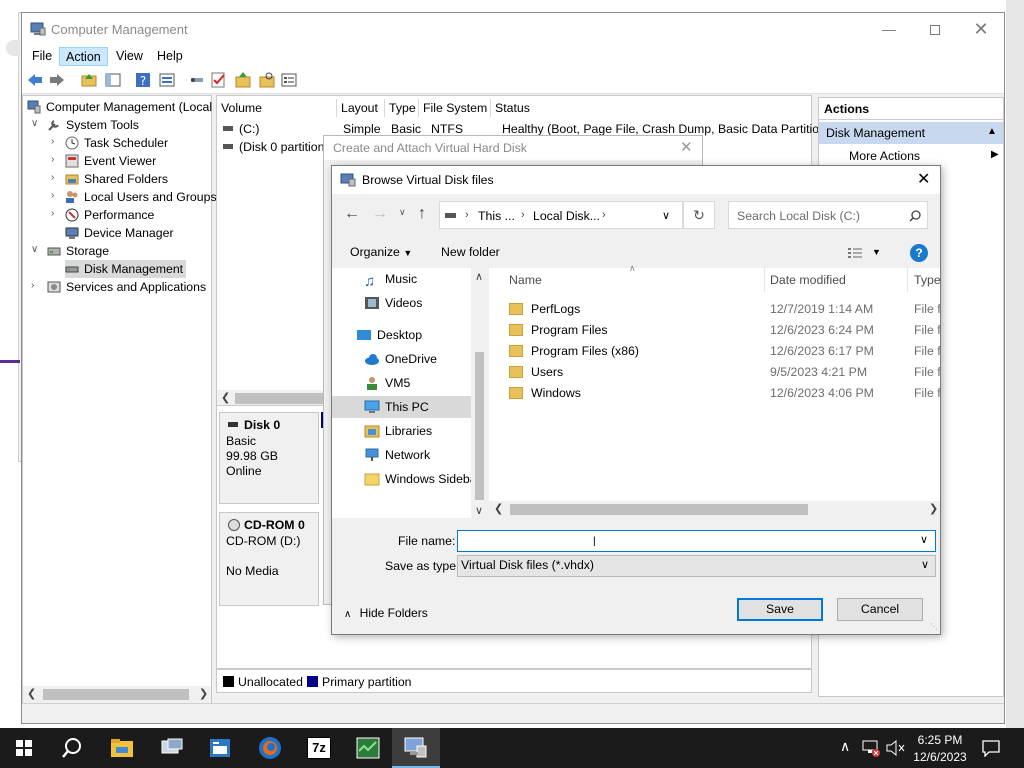 The height and width of the screenshot is (768, 1024). Describe the element at coordinates (696, 541) in the screenshot. I see `file-name-input: Ɩ ∨` at that location.